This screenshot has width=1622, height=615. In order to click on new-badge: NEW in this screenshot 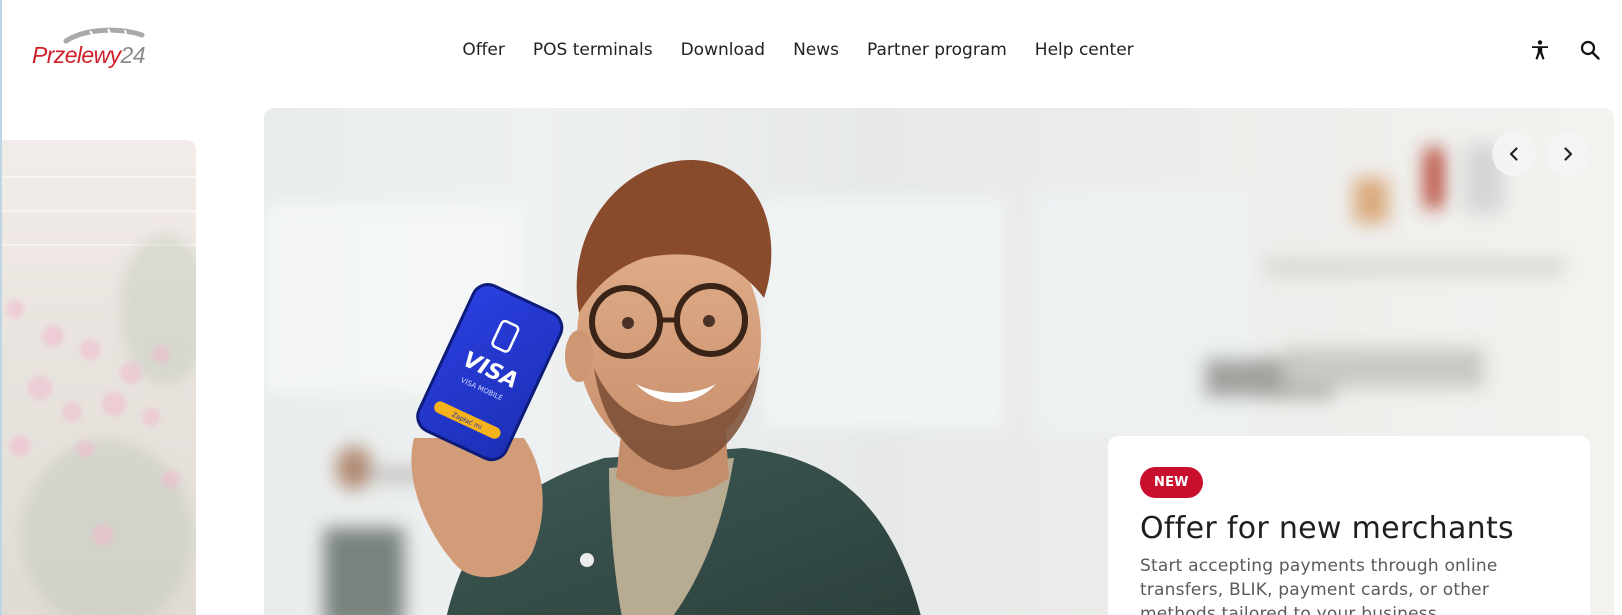, I will do `click(1171, 482)`.